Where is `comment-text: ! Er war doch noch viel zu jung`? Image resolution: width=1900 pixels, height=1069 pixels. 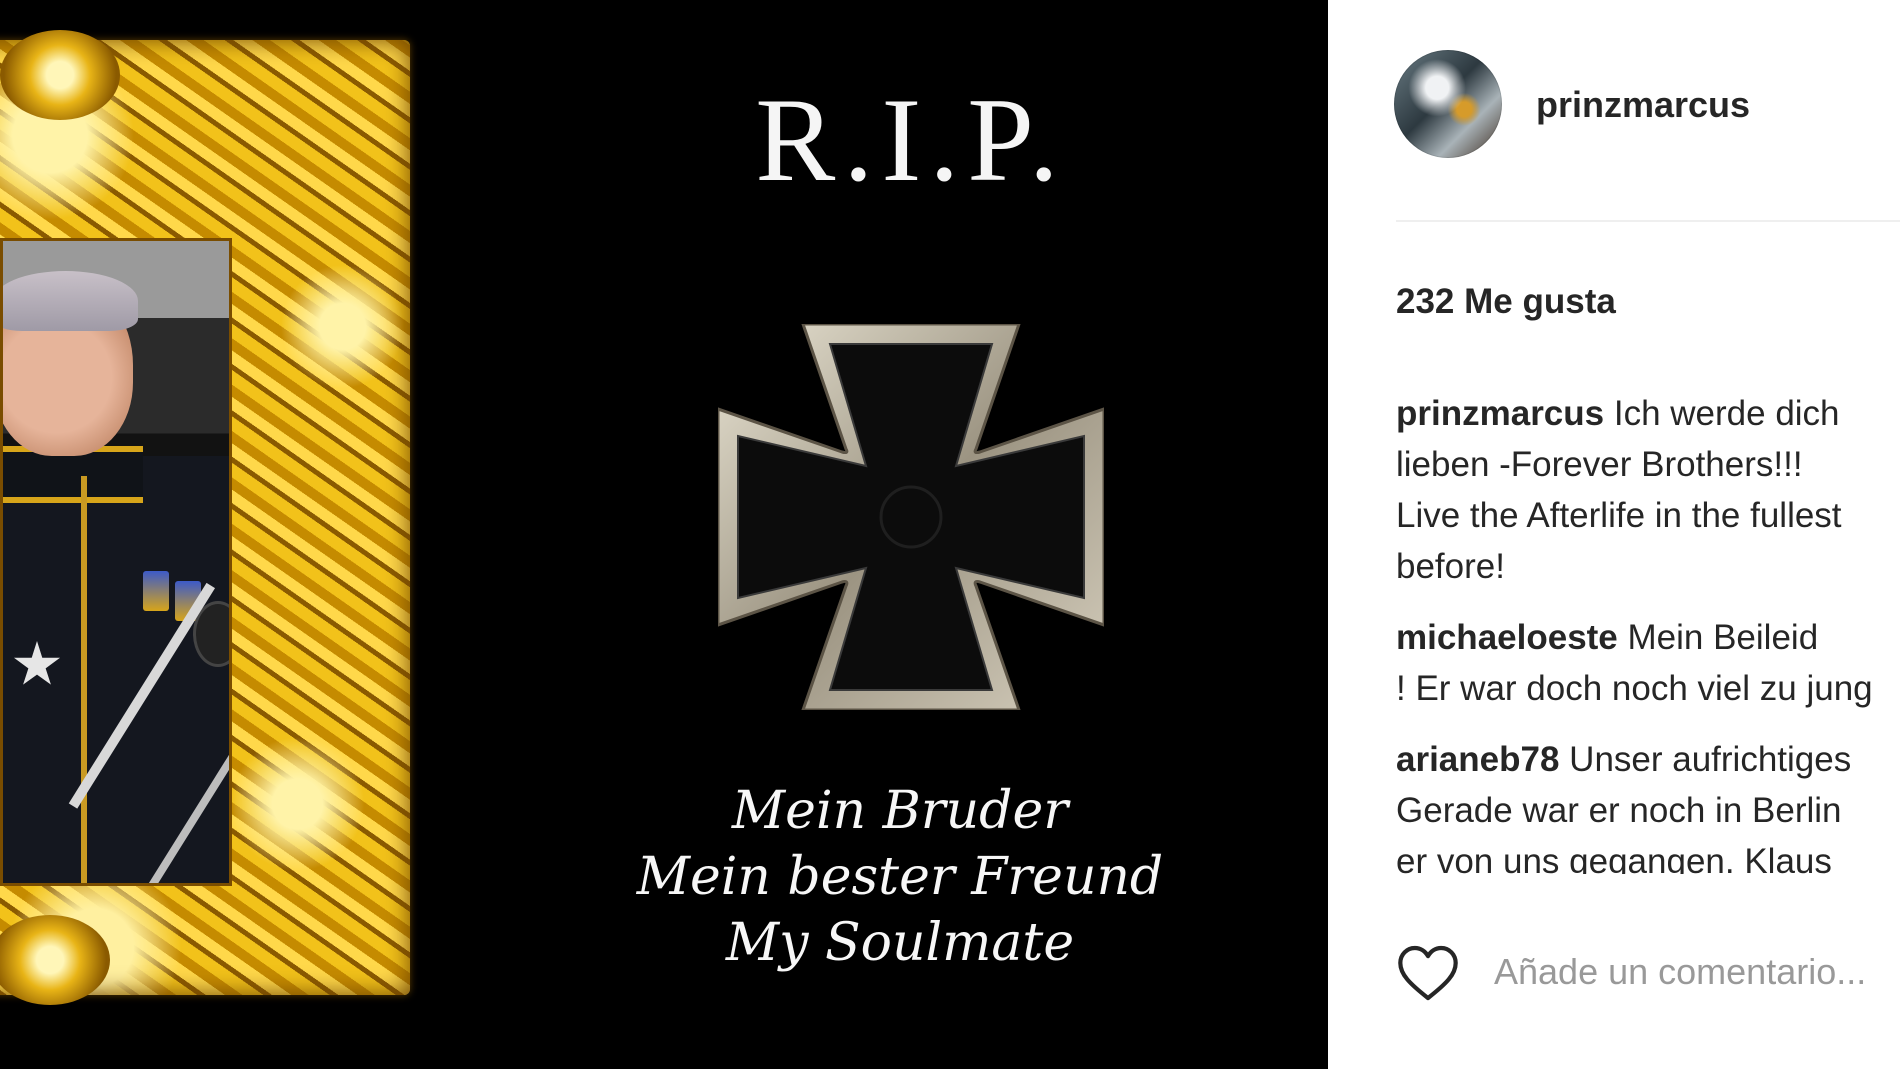
comment-text: ! Er war doch noch viel zu jung is located at coordinates (1634, 688).